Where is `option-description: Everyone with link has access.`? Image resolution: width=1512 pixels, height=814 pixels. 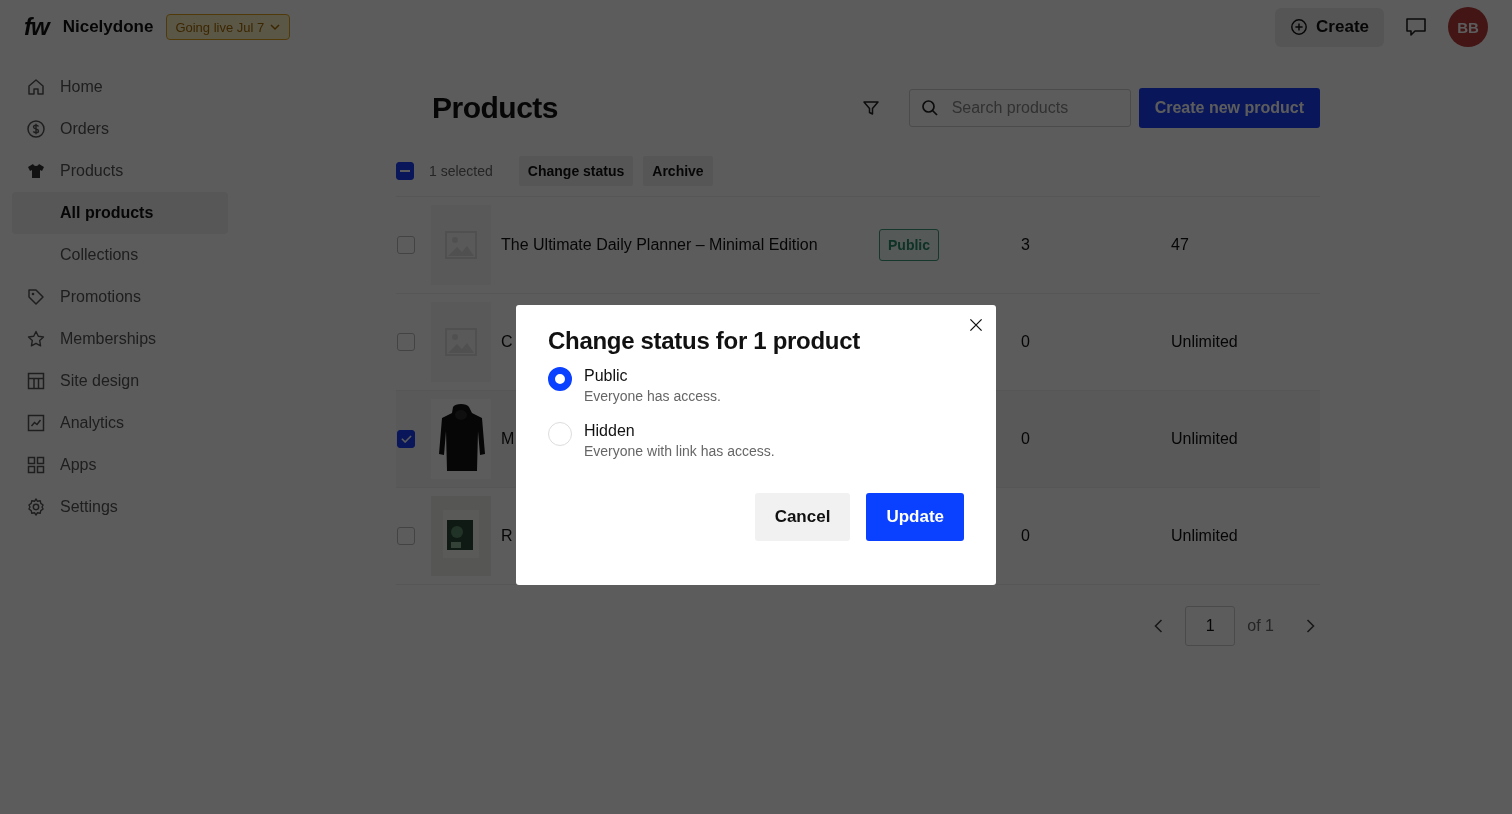 option-description: Everyone with link has access. is located at coordinates (679, 451).